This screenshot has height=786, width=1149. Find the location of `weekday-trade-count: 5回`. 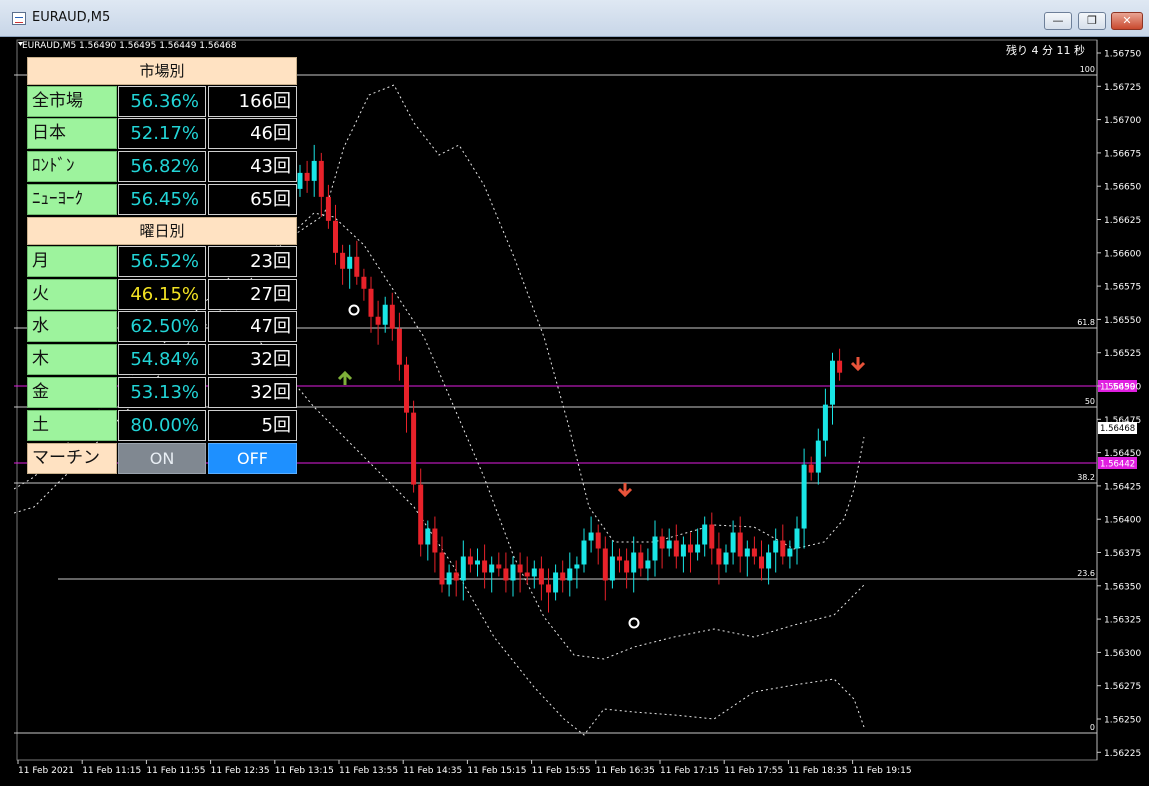

weekday-trade-count: 5回 is located at coordinates (252, 425).